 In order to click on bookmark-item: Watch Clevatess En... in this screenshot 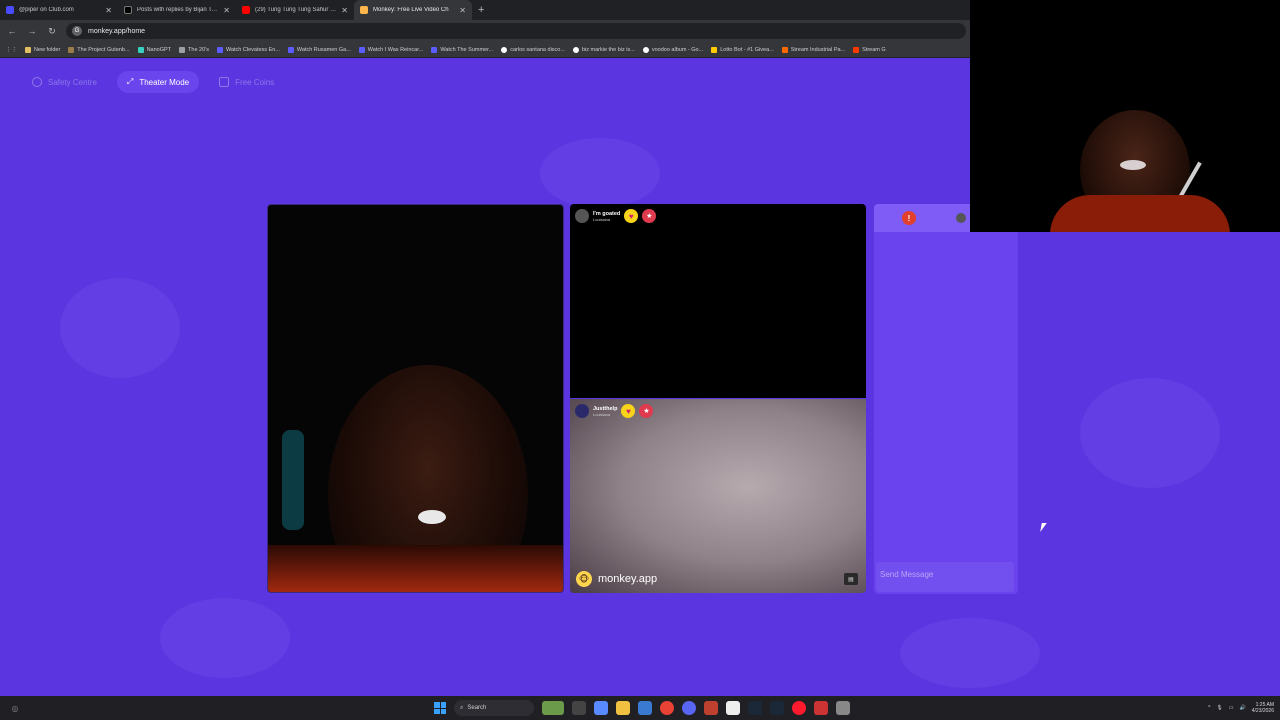, I will do `click(248, 49)`.